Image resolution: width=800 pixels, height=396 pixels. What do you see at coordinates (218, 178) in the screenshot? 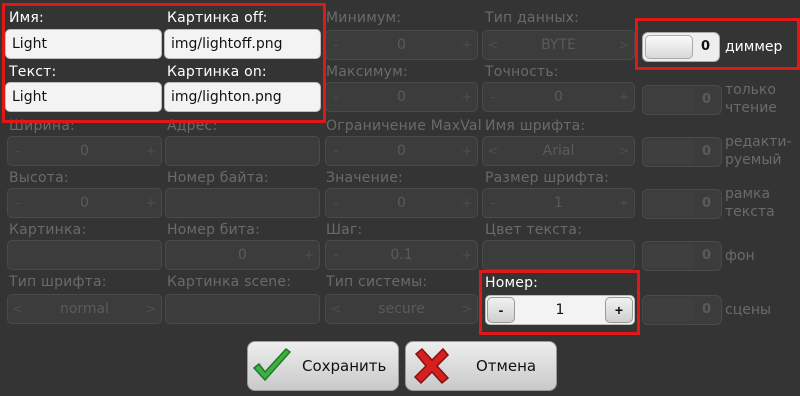
I see `byte-number-label: Номер байта:` at bounding box center [218, 178].